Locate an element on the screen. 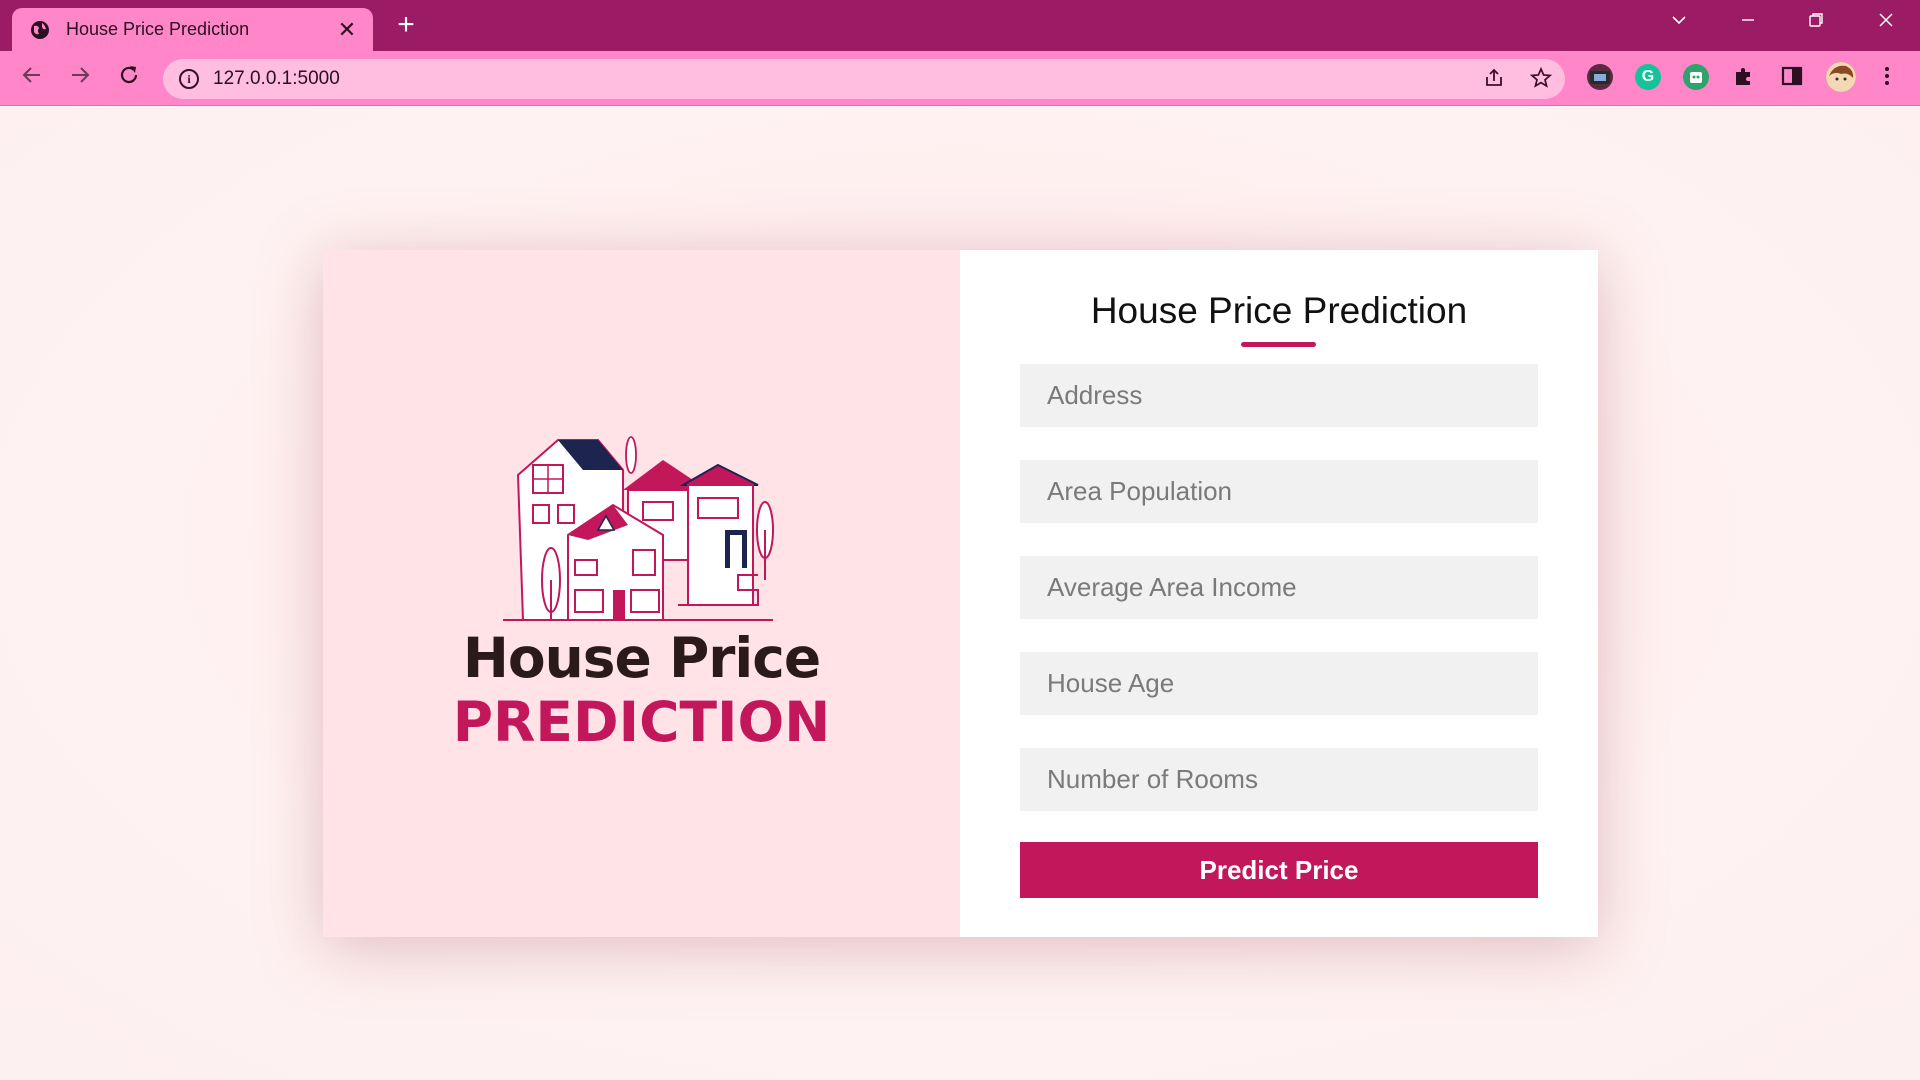 The height and width of the screenshot is (1080, 1920). area-population-input is located at coordinates (1279, 491).